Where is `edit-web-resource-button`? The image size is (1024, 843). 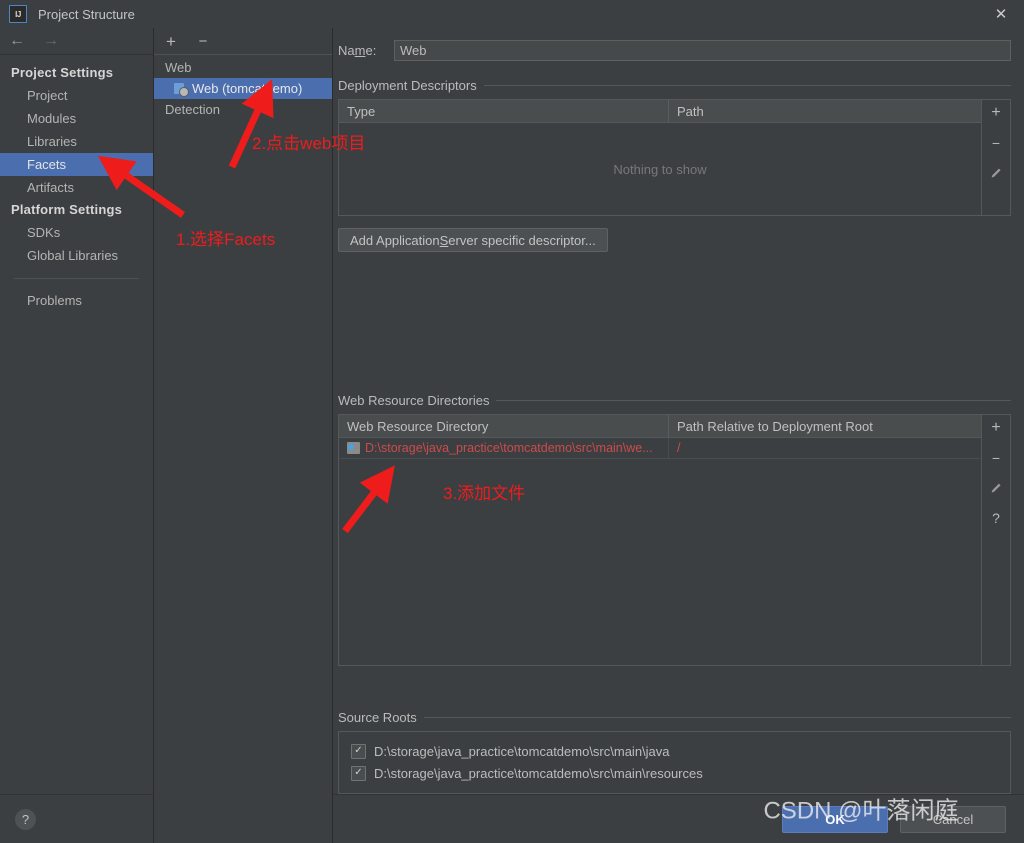
edit-web-resource-button is located at coordinates (996, 488).